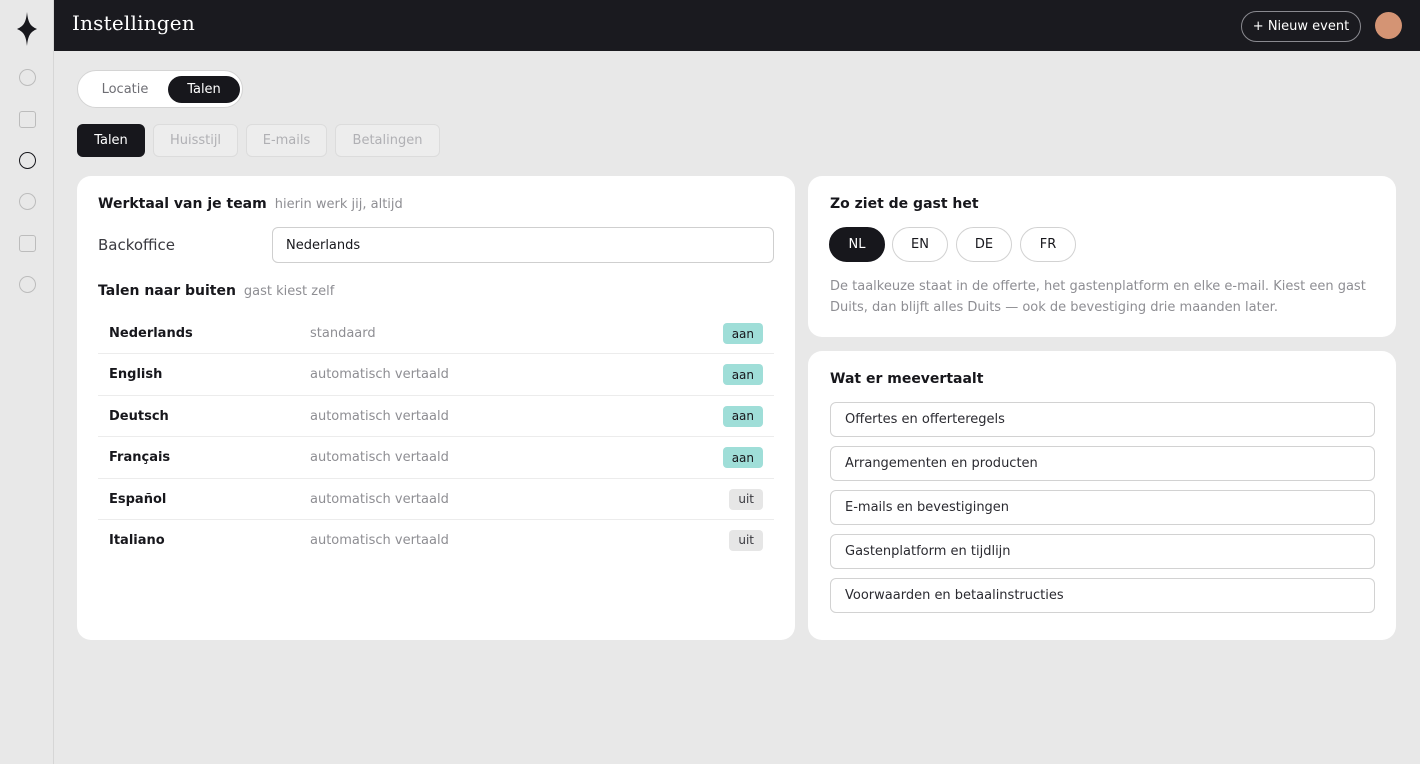 This screenshot has height=764, width=1420. What do you see at coordinates (904, 204) in the screenshot?
I see `guest-view-title: Zo ziet de gast het` at bounding box center [904, 204].